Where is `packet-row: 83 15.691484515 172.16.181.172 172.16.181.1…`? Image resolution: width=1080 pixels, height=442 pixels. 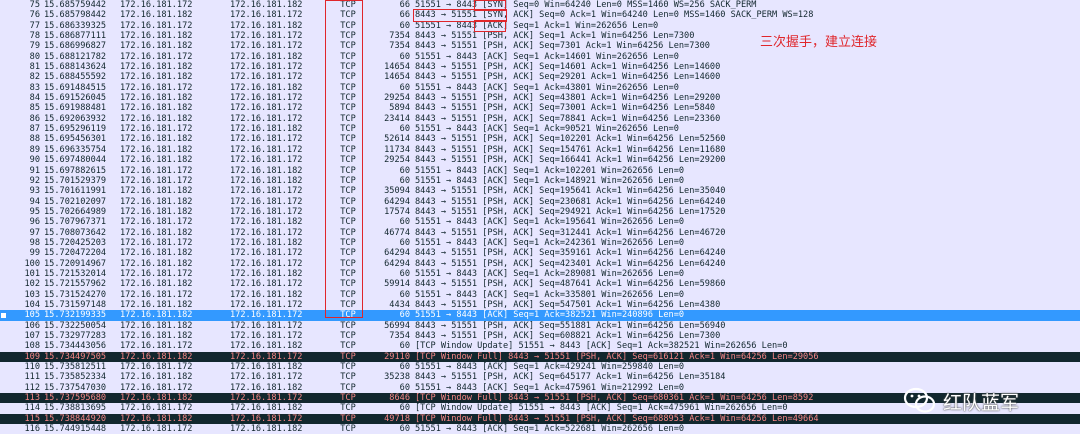
packet-row: 83 15.691484515 172.16.181.172 172.16.181.1… is located at coordinates (540, 88).